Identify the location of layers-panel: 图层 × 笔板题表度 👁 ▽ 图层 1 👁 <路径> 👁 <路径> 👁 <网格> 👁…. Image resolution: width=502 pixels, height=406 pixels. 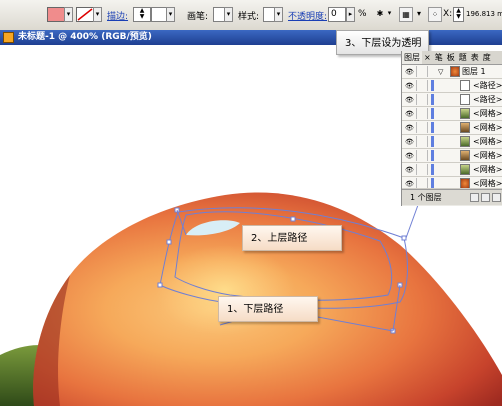
(451, 128).